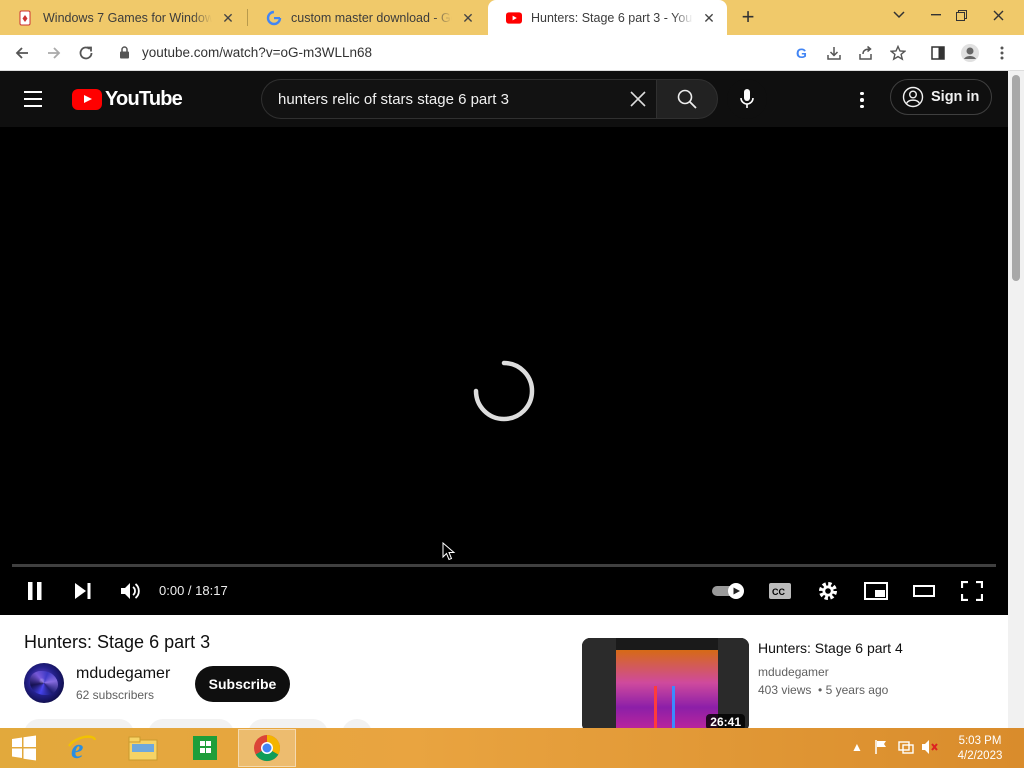 This screenshot has width=1024, height=768. I want to click on share-button, so click(191, 723).